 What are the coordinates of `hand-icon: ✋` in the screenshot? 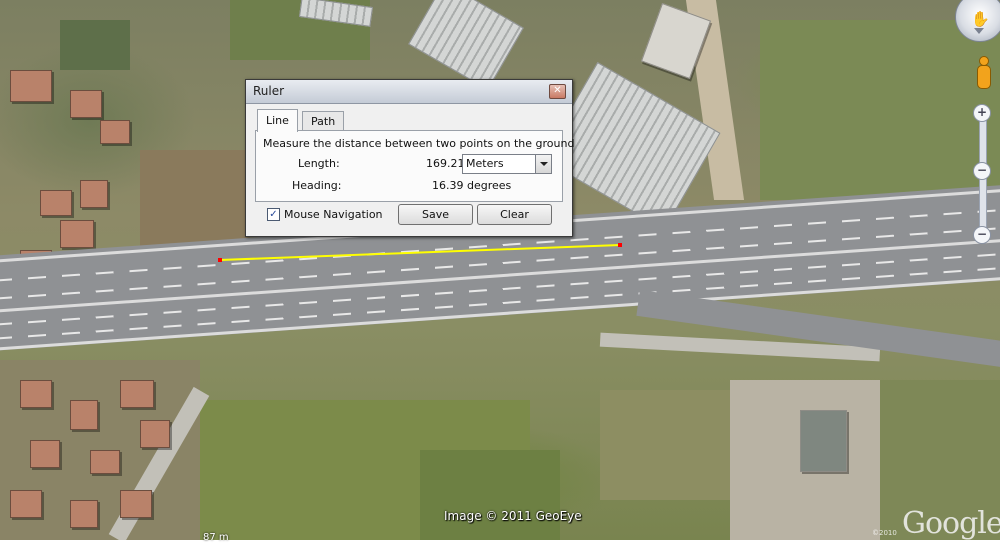 It's located at (980, 19).